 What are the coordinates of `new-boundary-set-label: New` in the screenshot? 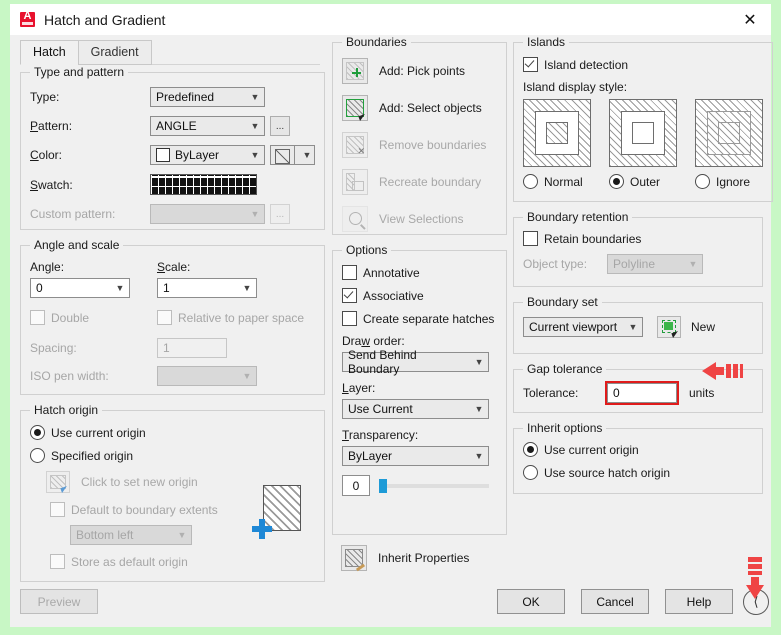 It's located at (703, 327).